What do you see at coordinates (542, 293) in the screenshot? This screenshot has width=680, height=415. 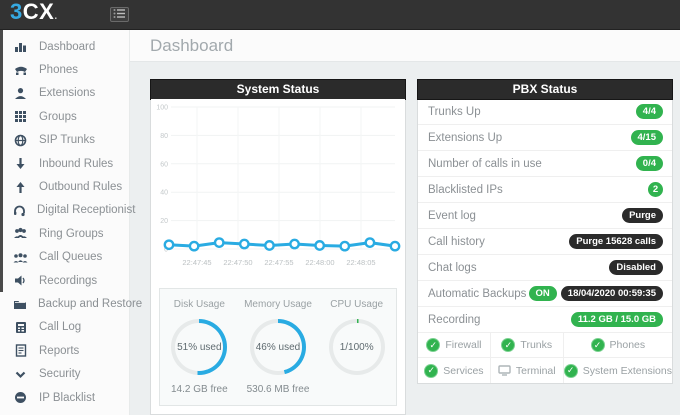 I see `badge-on: ON` at bounding box center [542, 293].